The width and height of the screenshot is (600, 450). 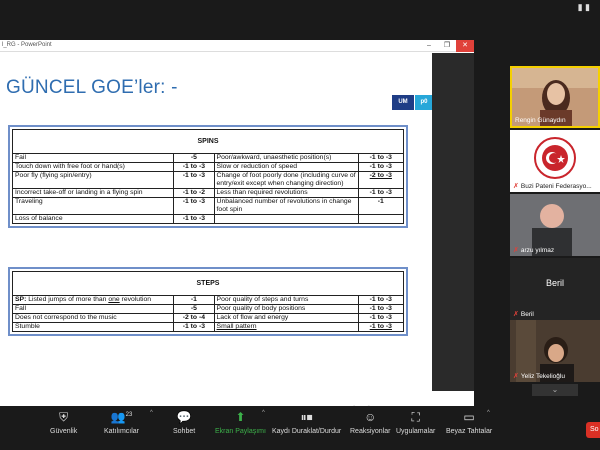 I want to click on table-cell: Poor quality of steps and turns, so click(x=286, y=300).